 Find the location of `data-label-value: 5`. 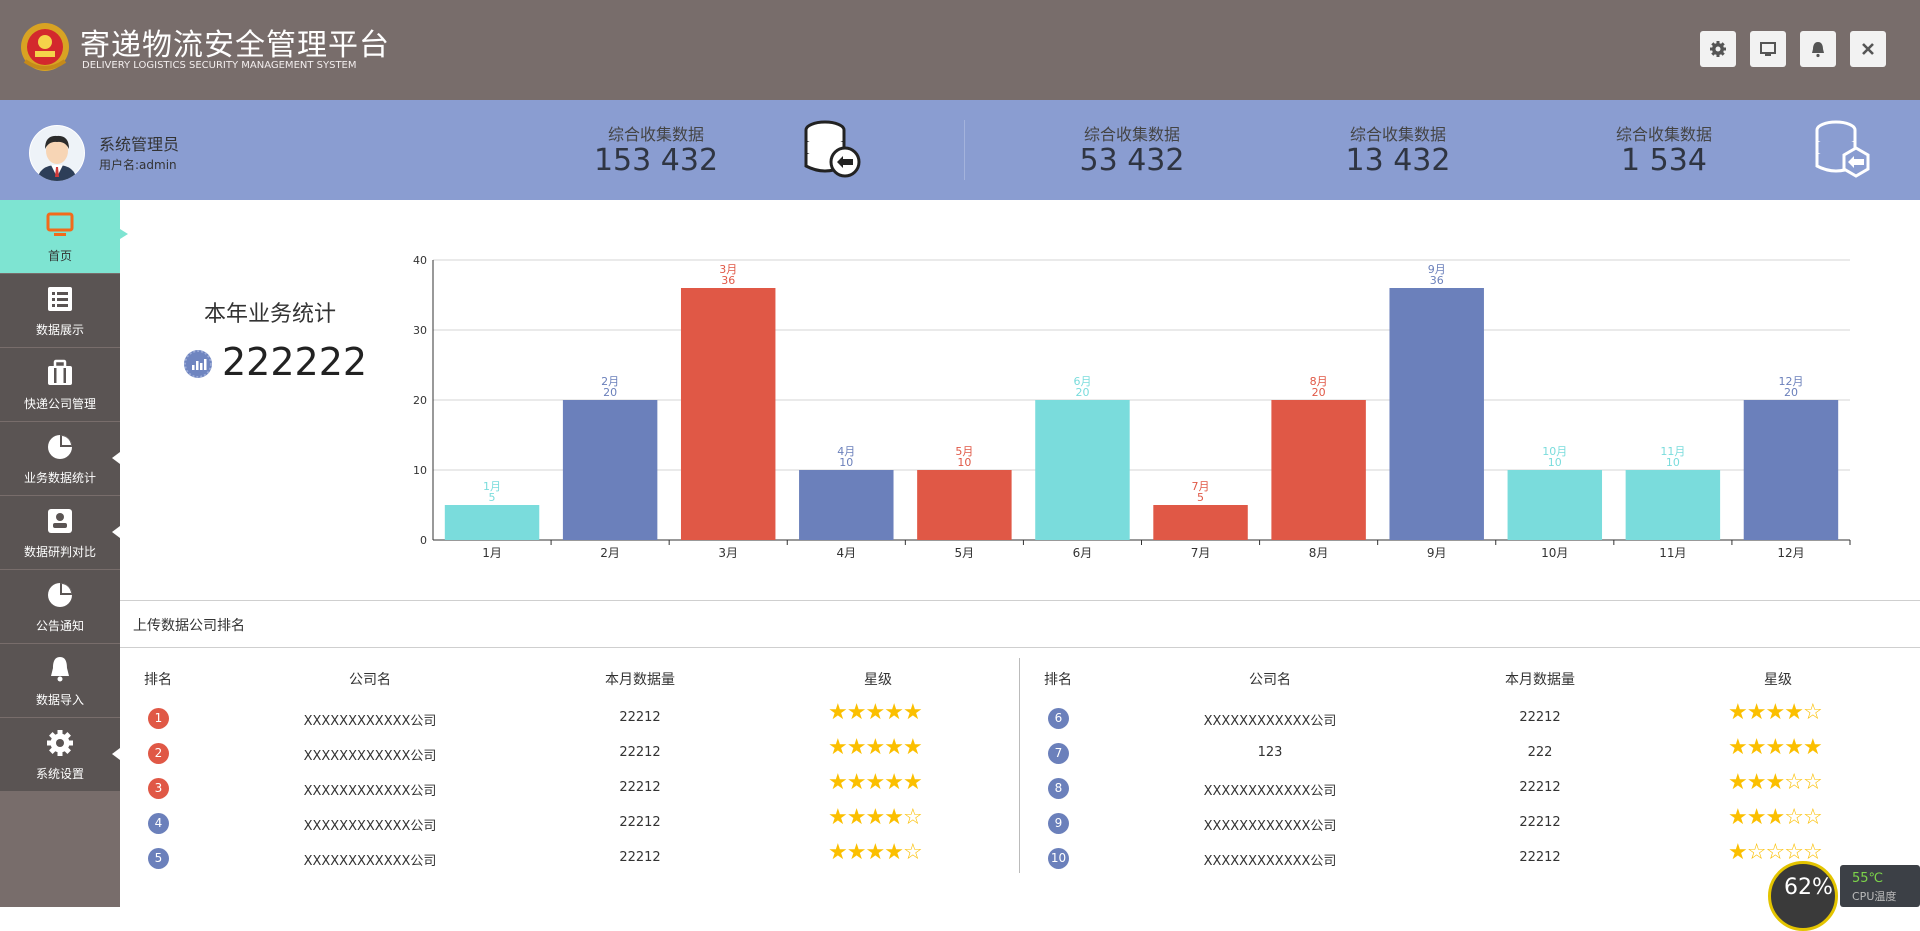

data-label-value: 5 is located at coordinates (1200, 497).